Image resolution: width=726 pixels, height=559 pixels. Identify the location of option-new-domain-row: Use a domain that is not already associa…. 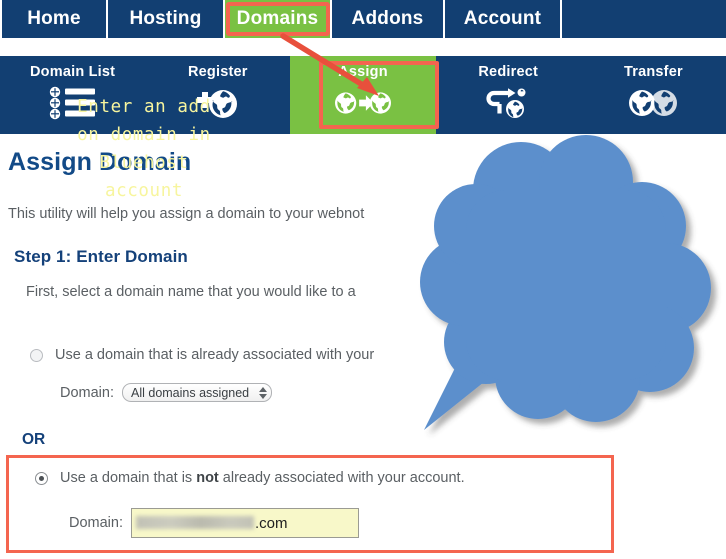
(250, 478).